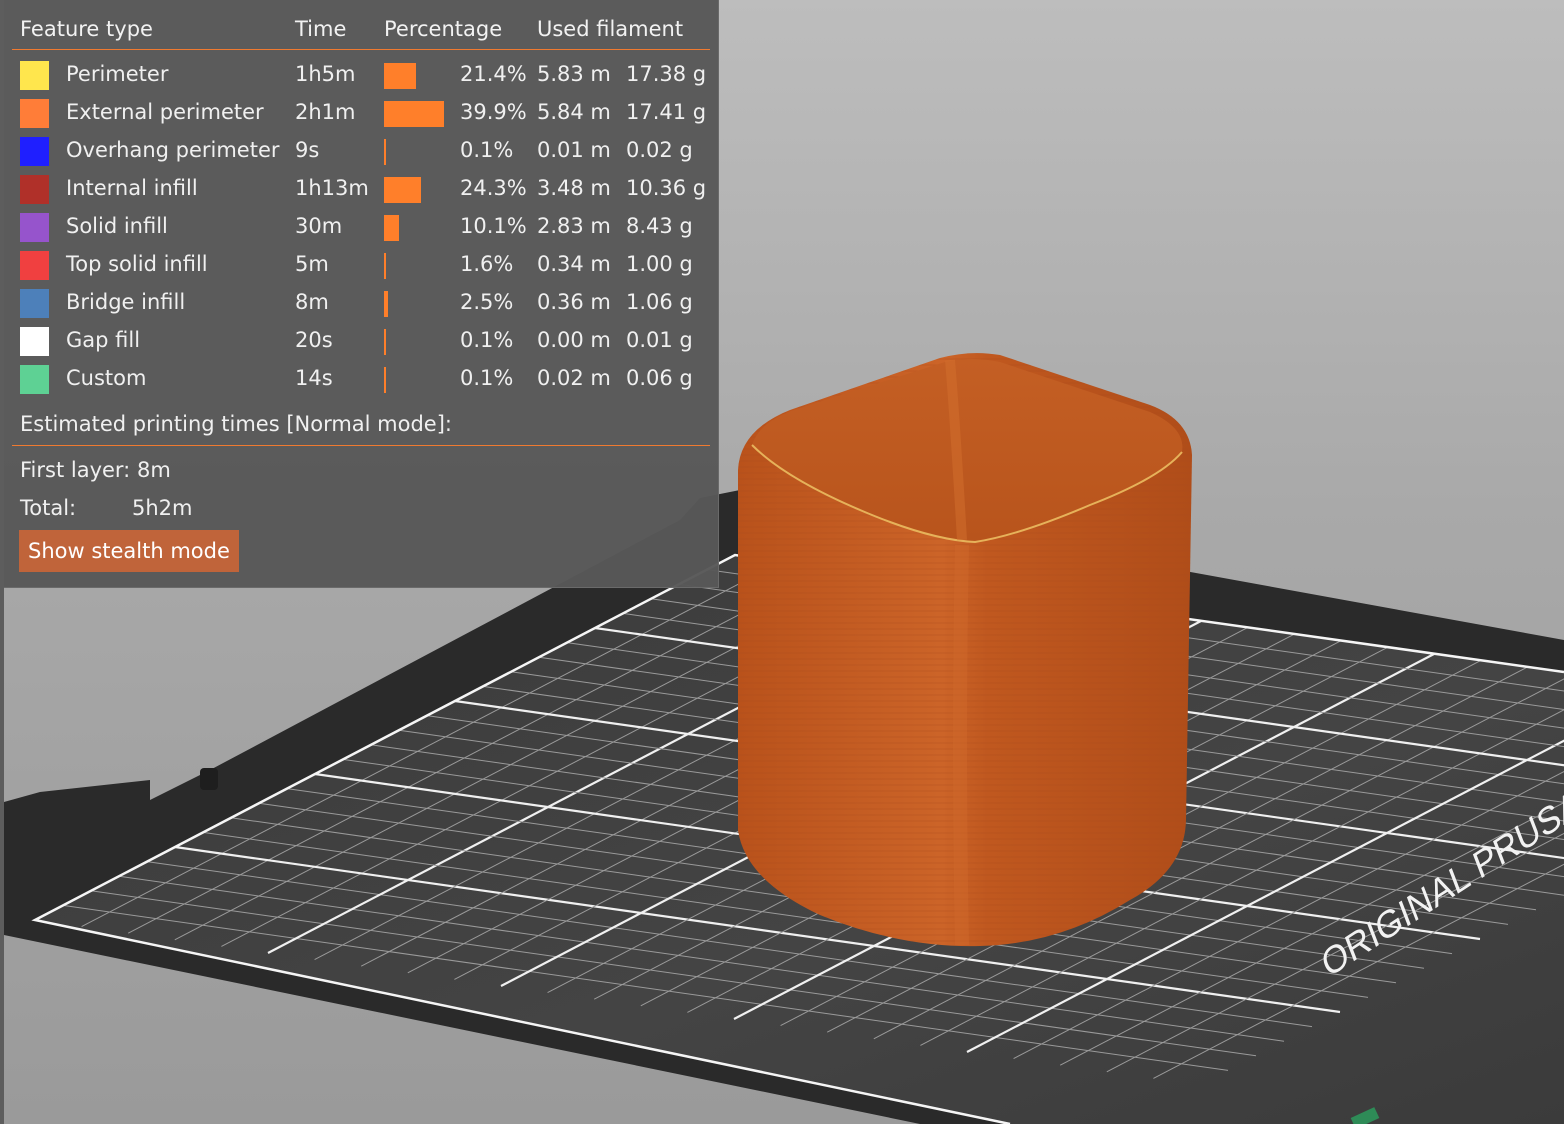 The width and height of the screenshot is (1564, 1124). I want to click on feature-name: Bridge infill, so click(126, 302).